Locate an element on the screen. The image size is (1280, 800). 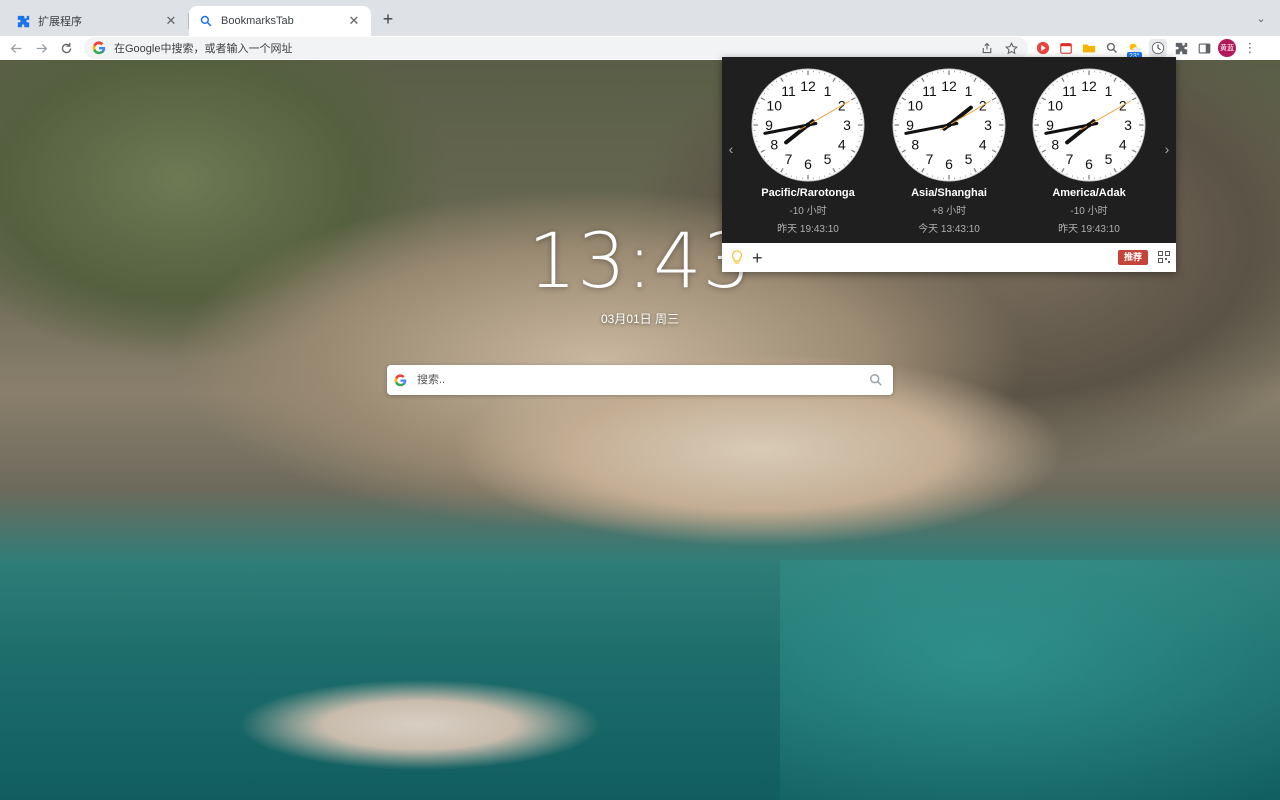
profile-avatar: 黄蓝 is located at coordinates (1227, 48).